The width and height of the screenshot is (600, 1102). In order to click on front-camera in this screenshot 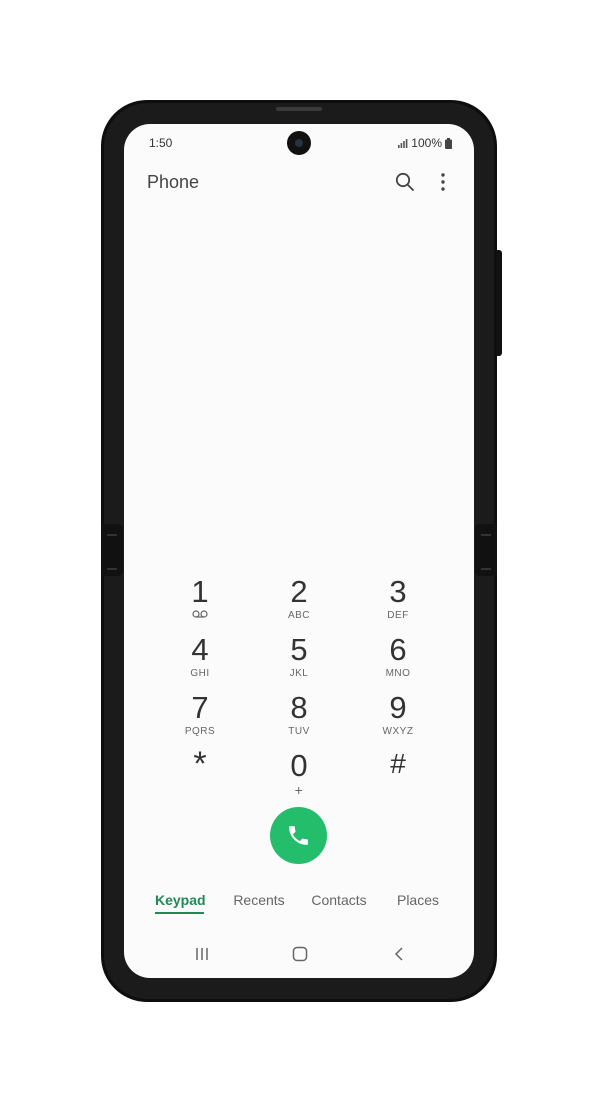, I will do `click(299, 143)`.